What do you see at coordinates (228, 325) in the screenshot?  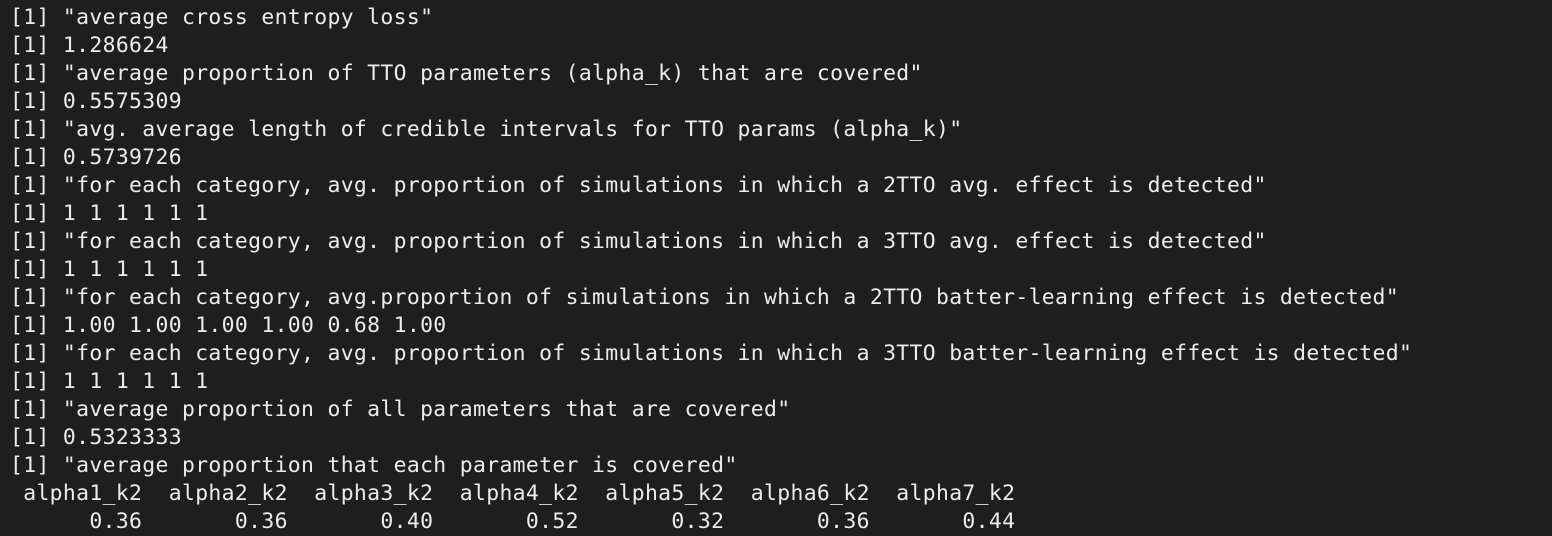 I see `output-line: [1] 1.00 1.00 1.00 1.00 0.68 1.00` at bounding box center [228, 325].